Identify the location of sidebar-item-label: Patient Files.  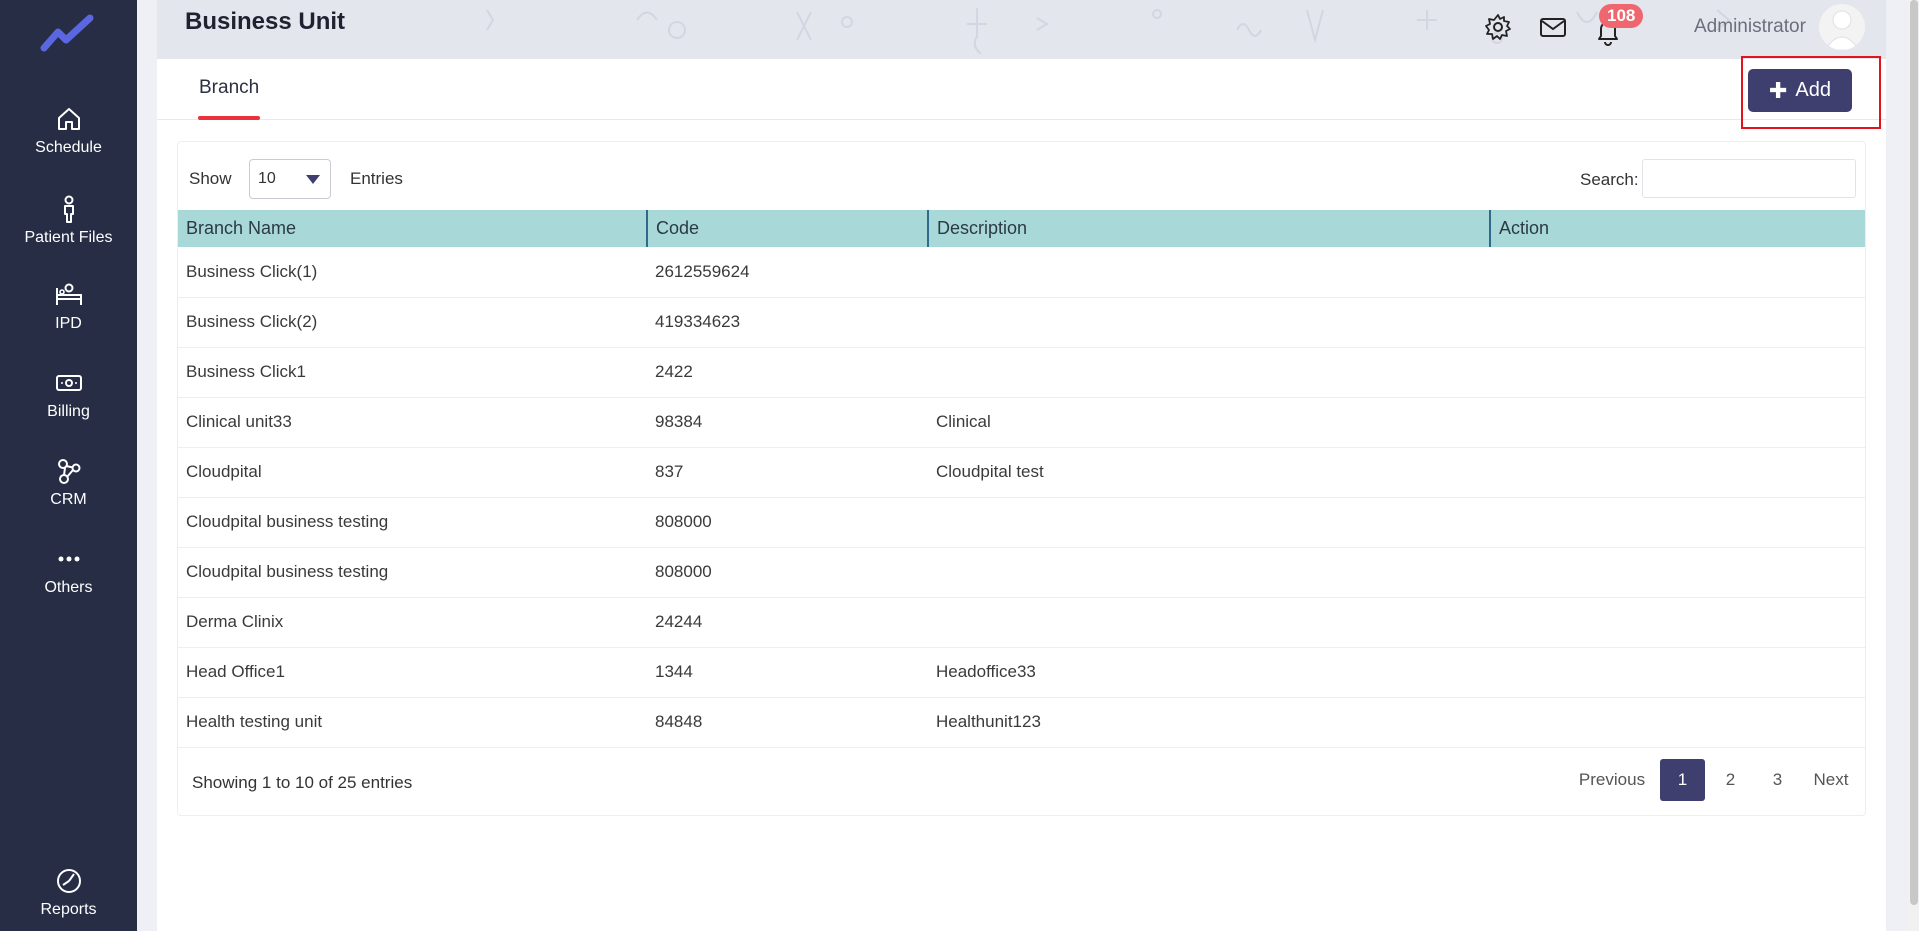
(68, 237).